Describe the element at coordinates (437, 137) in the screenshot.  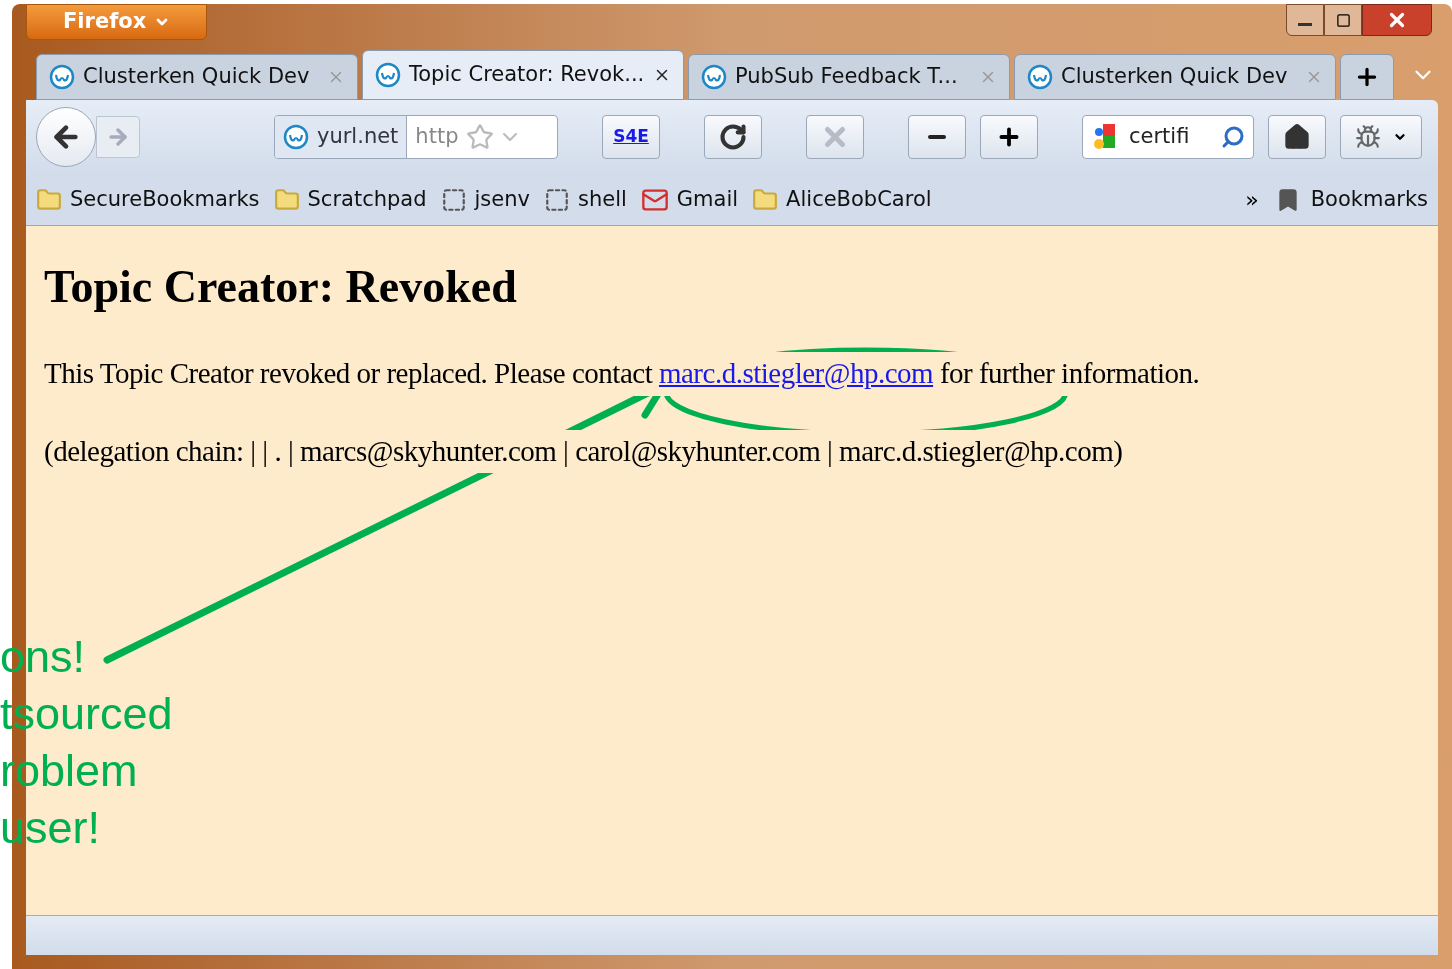
I see `url-text: http` at that location.